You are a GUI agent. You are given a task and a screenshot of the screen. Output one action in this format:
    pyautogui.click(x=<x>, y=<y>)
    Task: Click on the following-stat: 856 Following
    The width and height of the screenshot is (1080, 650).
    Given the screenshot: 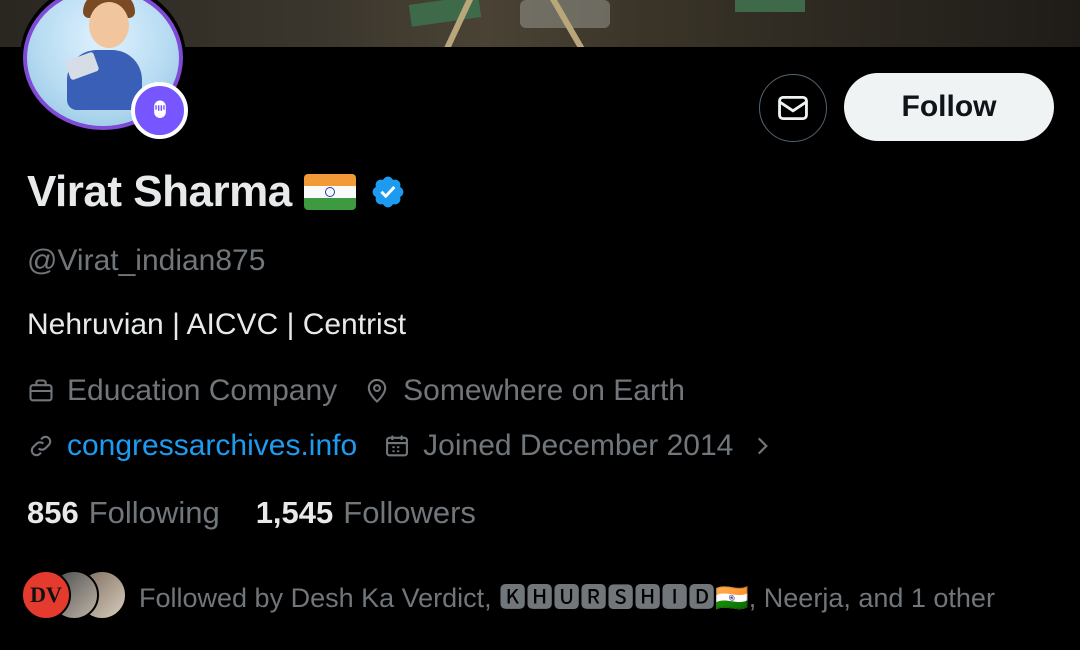 What is the action you would take?
    pyautogui.click(x=123, y=513)
    